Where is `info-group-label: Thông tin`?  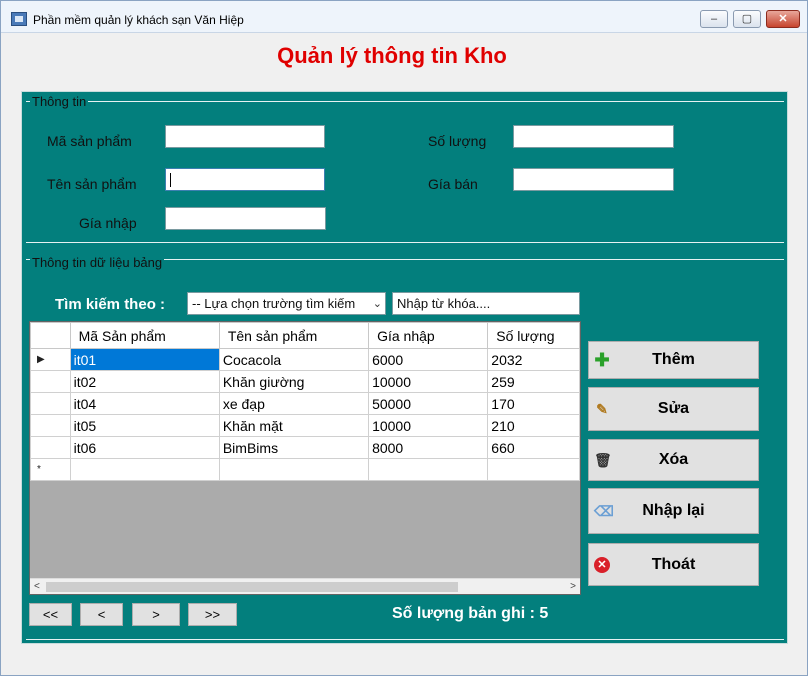 info-group-label: Thông tin is located at coordinates (59, 101).